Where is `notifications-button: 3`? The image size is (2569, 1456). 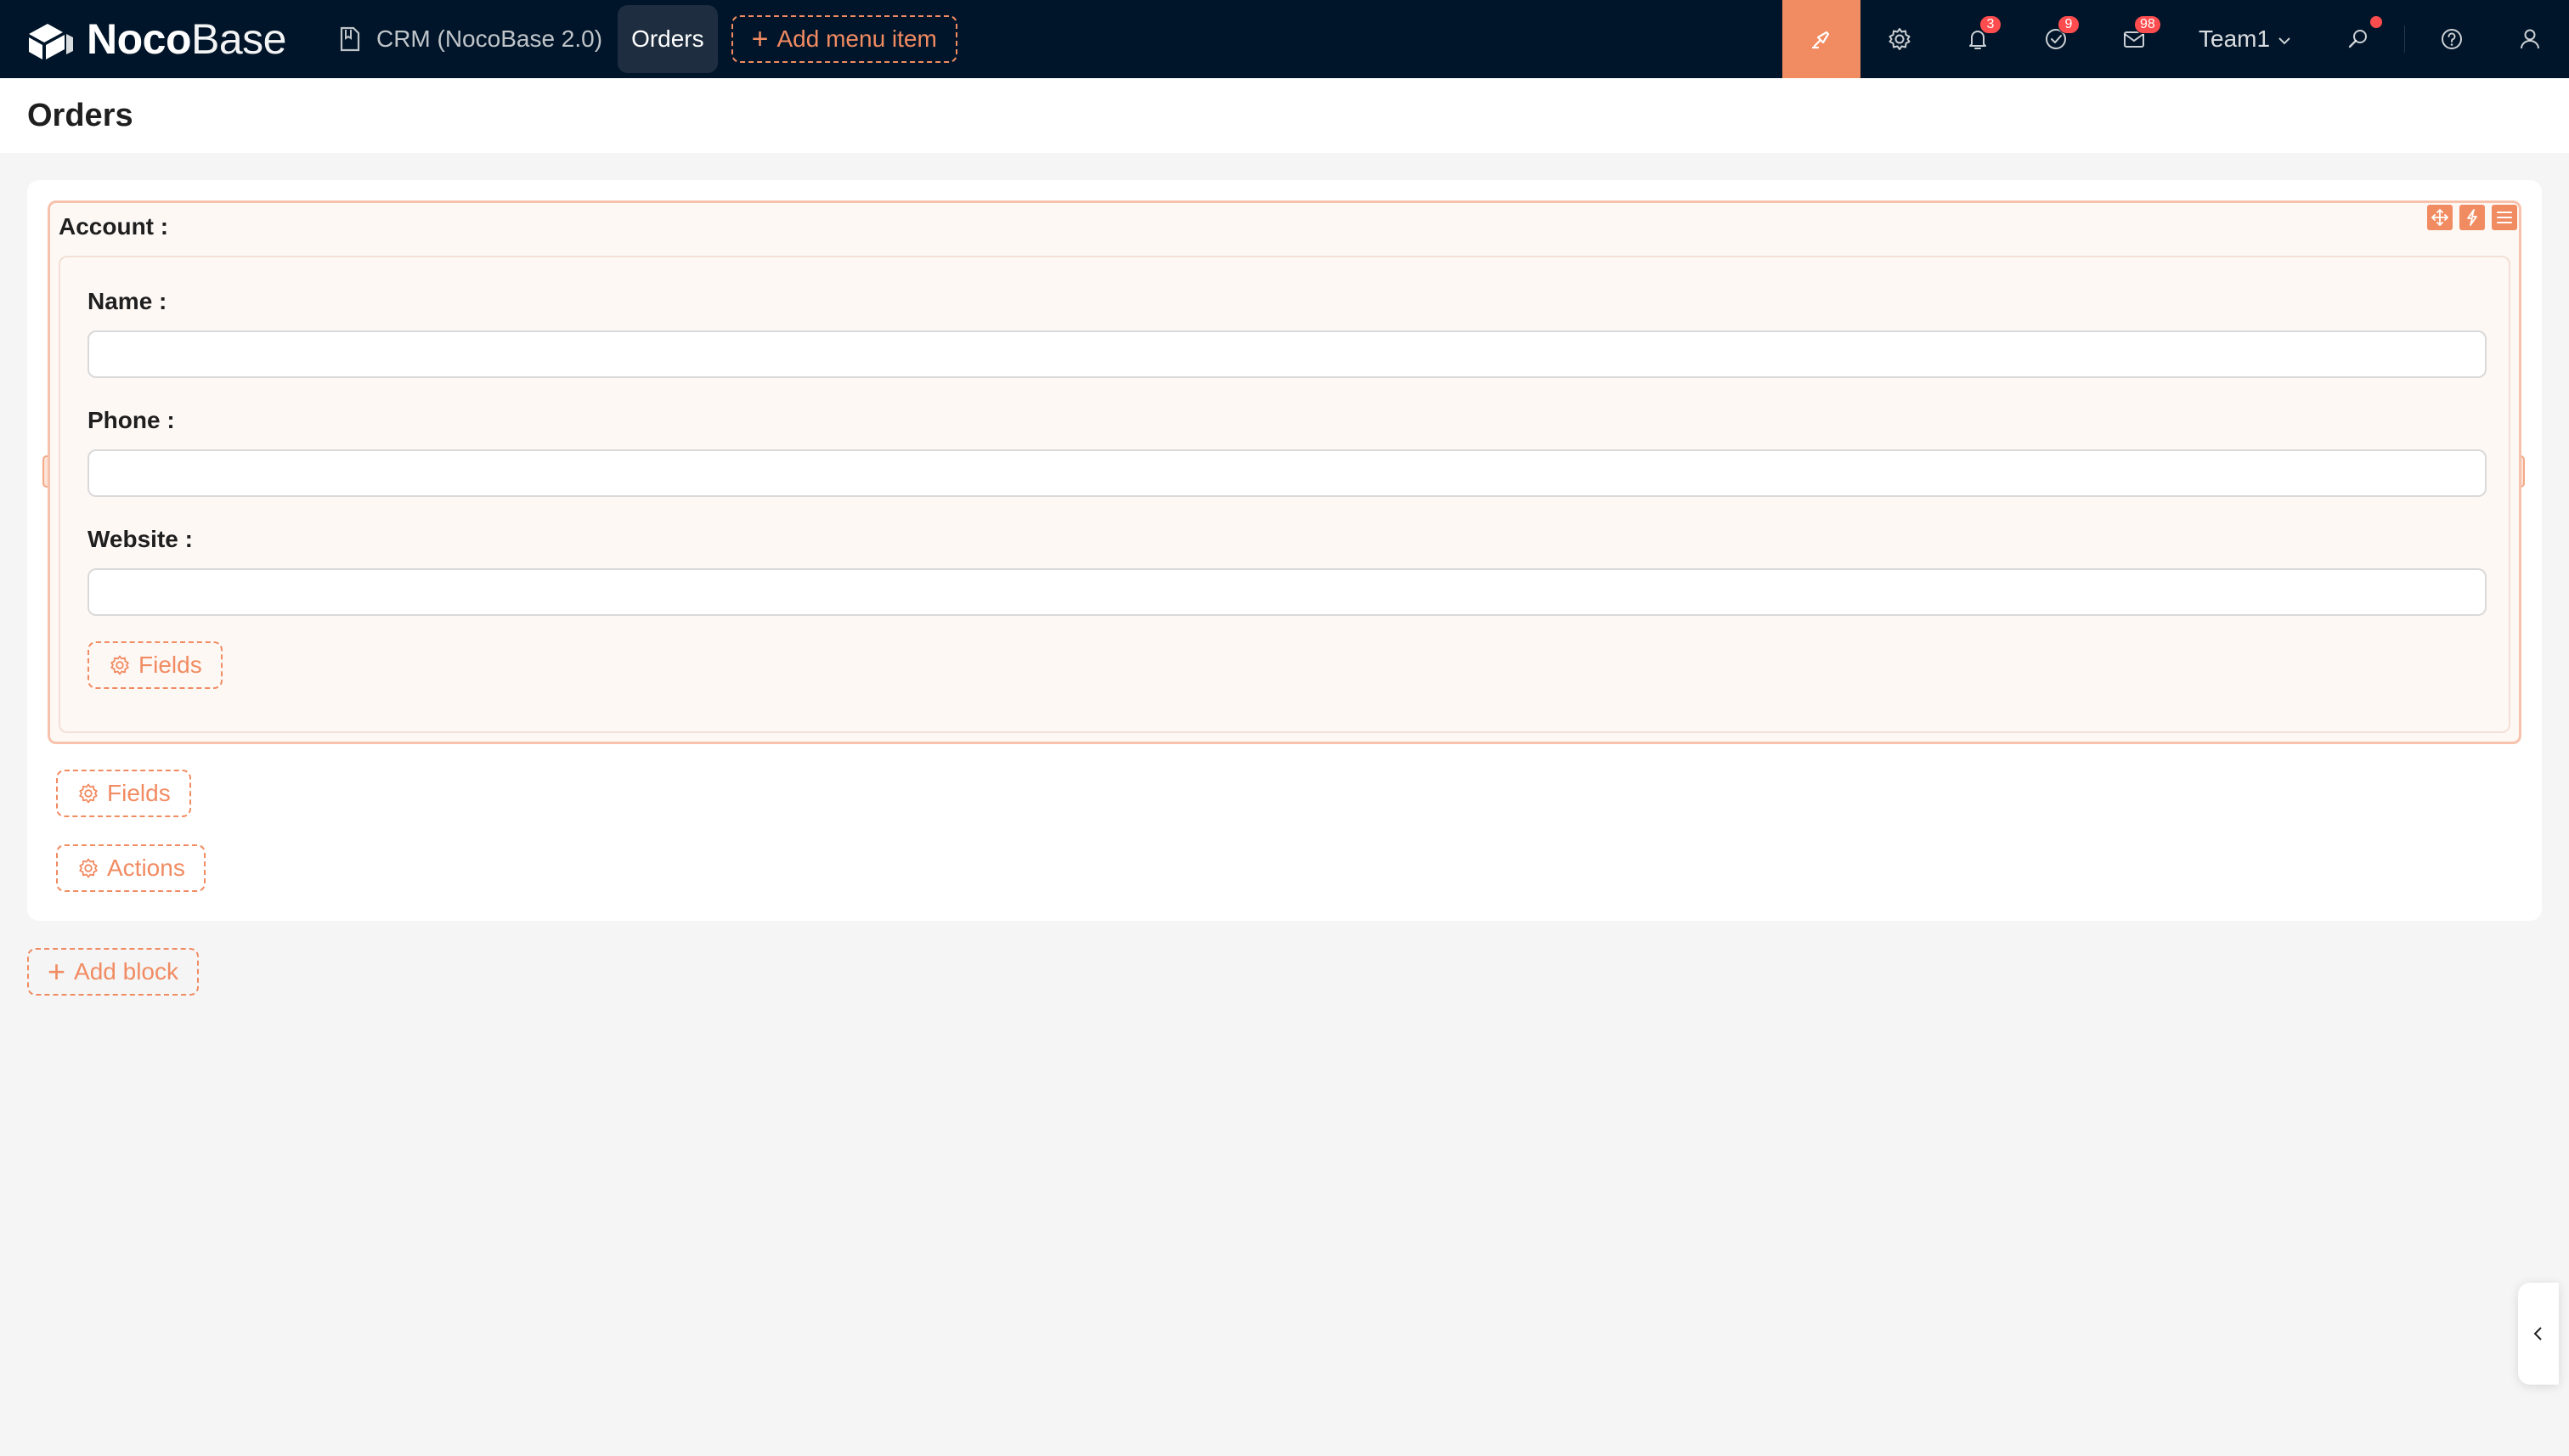 notifications-button: 3 is located at coordinates (1978, 39).